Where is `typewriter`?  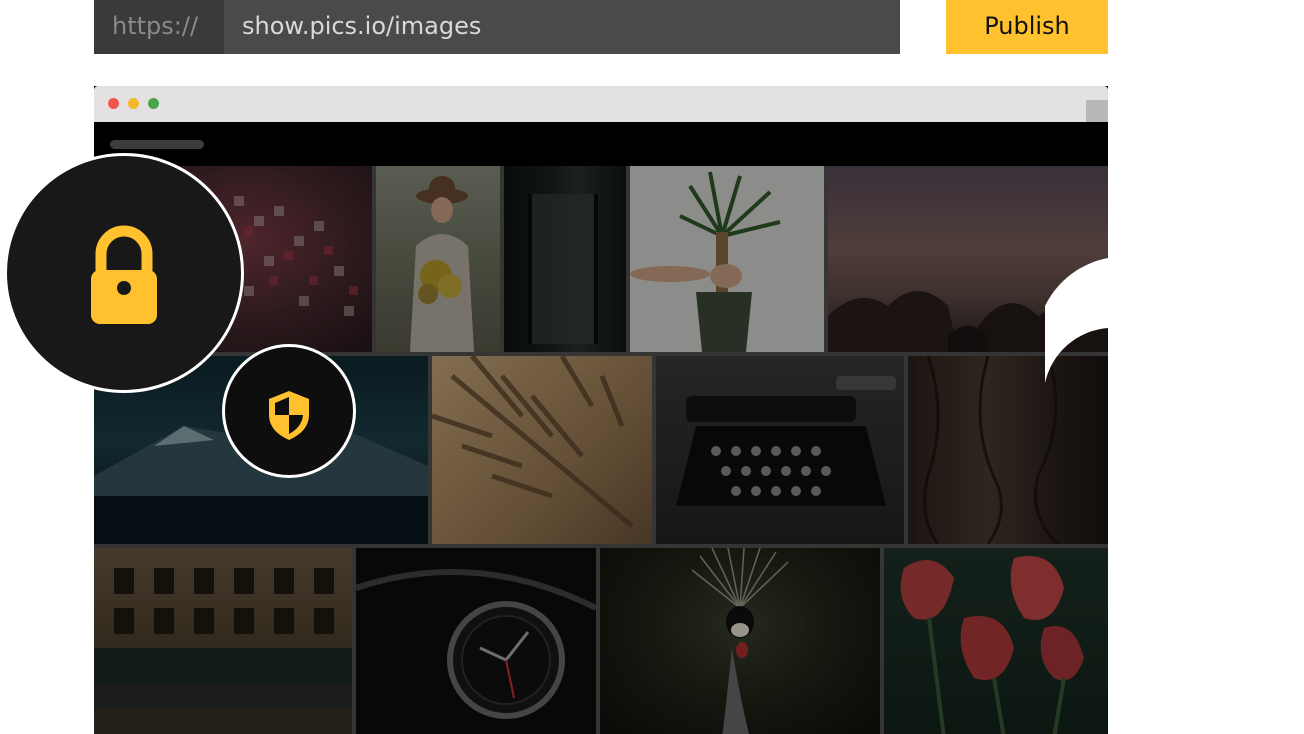 typewriter is located at coordinates (786, 441).